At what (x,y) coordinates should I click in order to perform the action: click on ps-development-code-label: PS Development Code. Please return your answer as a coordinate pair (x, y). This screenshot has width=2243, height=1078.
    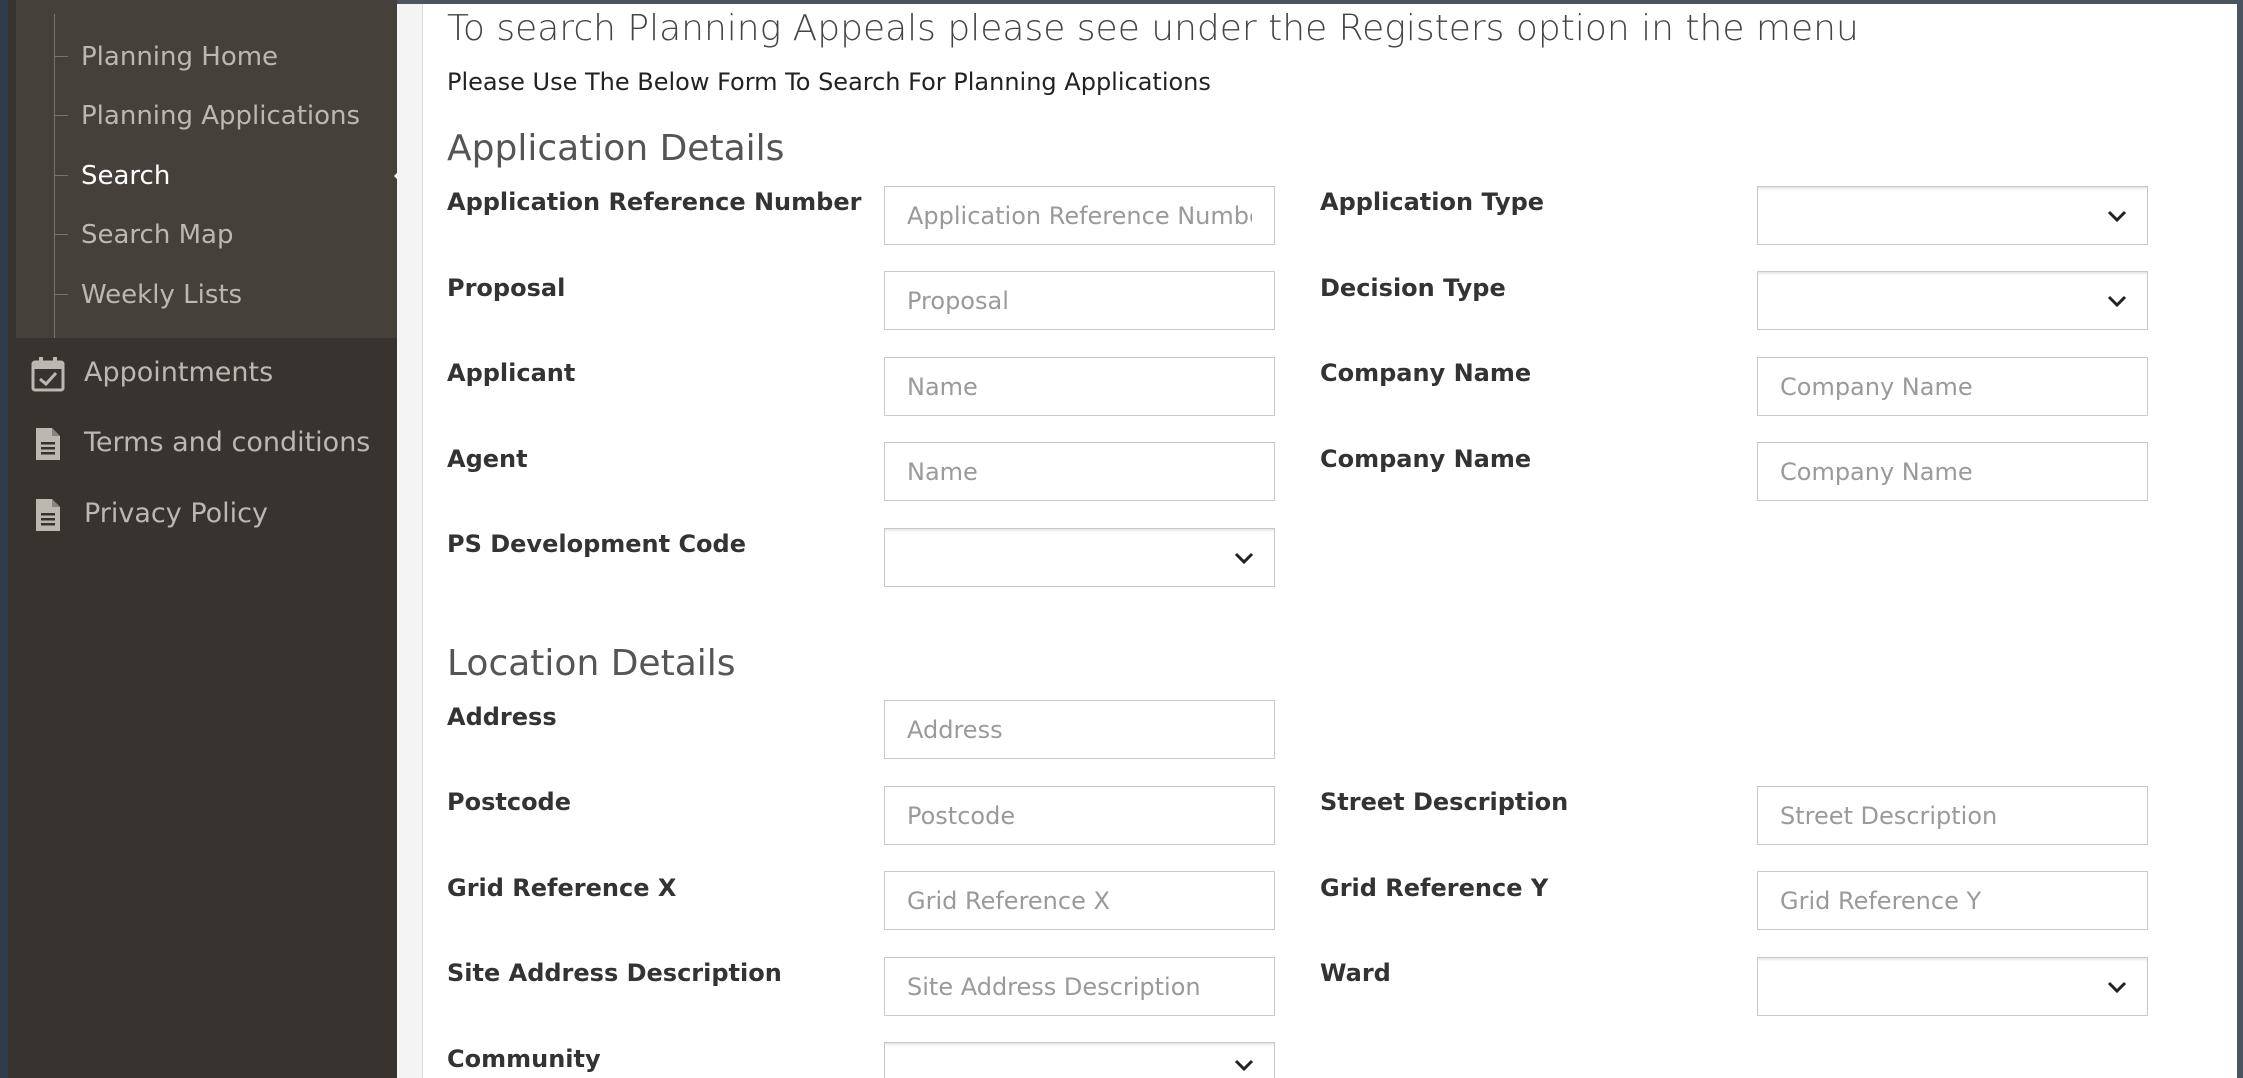
    Looking at the image, I should click on (597, 544).